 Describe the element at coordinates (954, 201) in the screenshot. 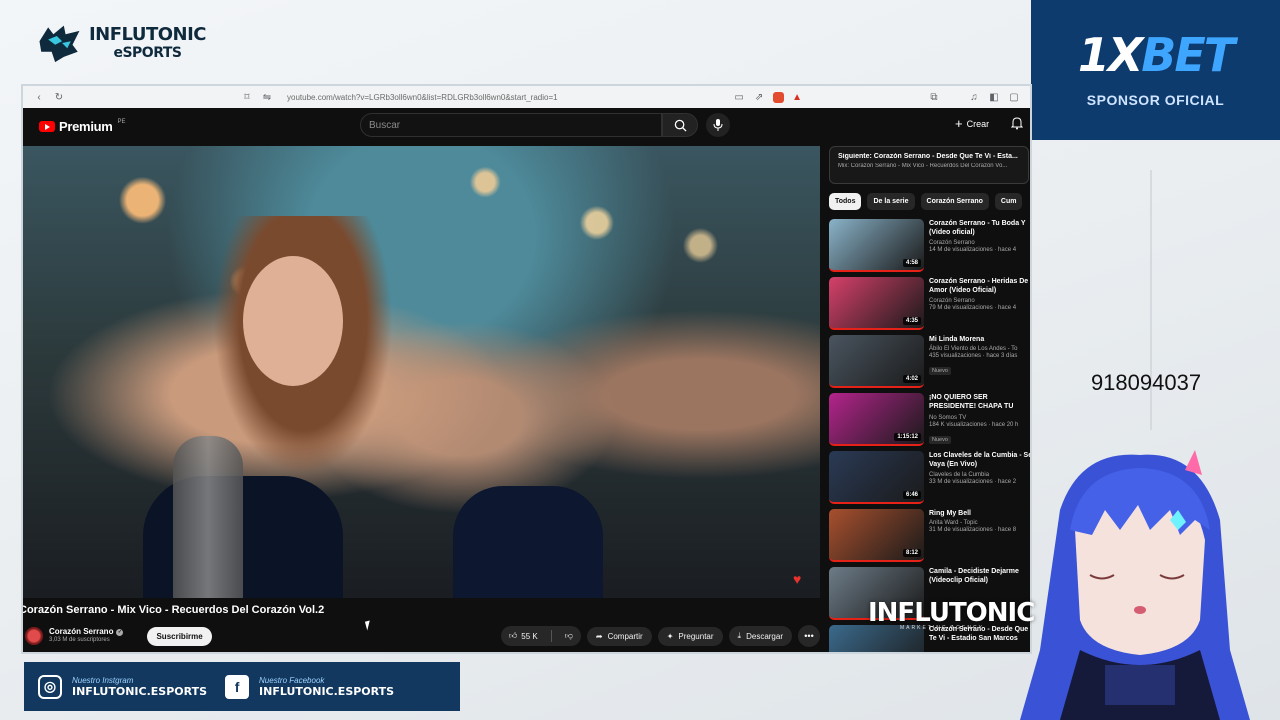

I see `filter-chip: Corazón Serrano` at that location.